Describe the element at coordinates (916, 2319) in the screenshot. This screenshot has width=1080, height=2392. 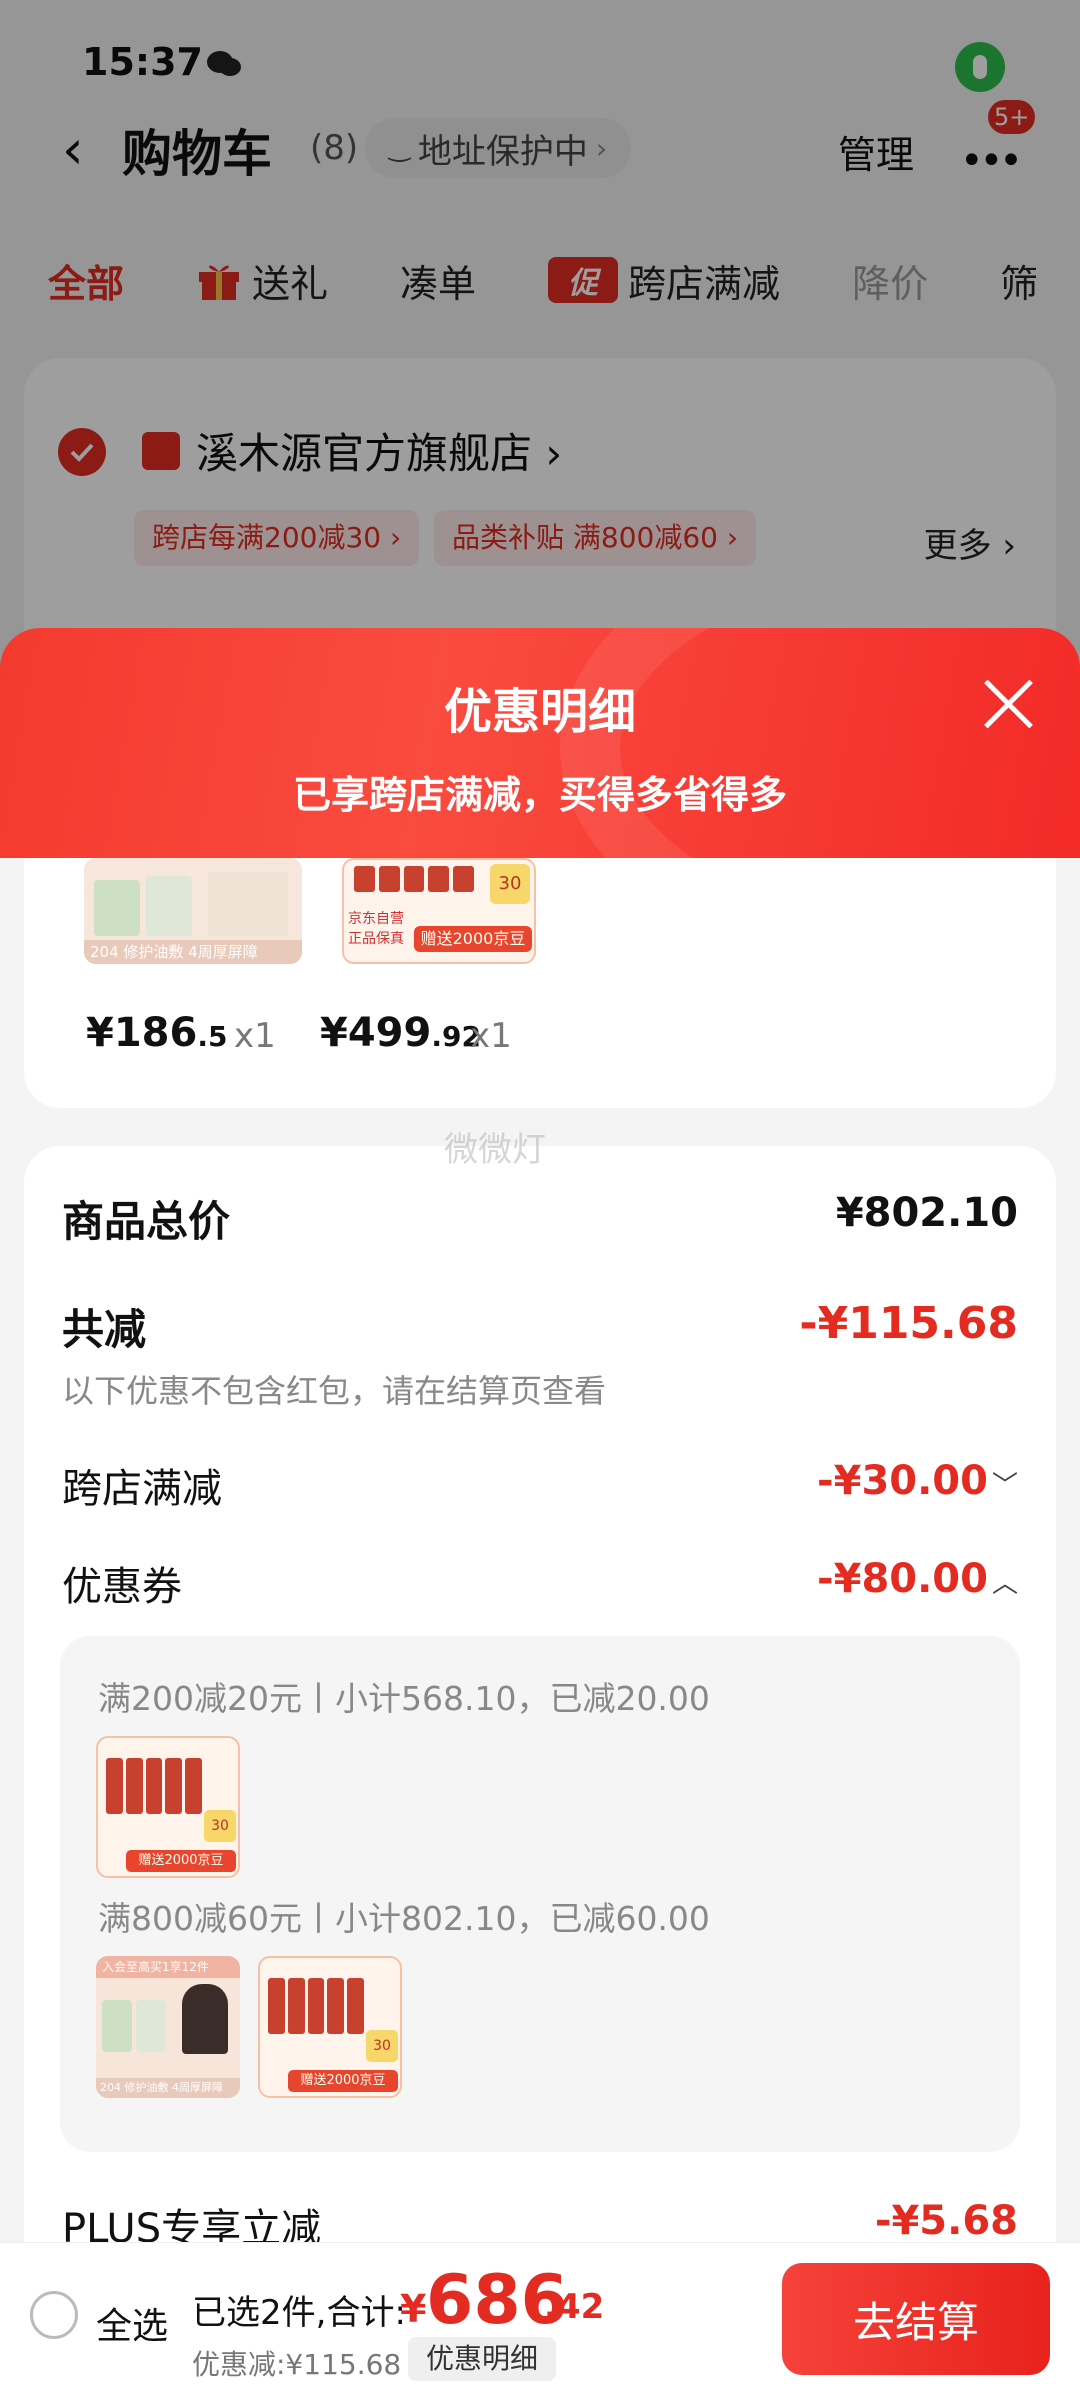
I see `checkout-button: 去结算` at that location.